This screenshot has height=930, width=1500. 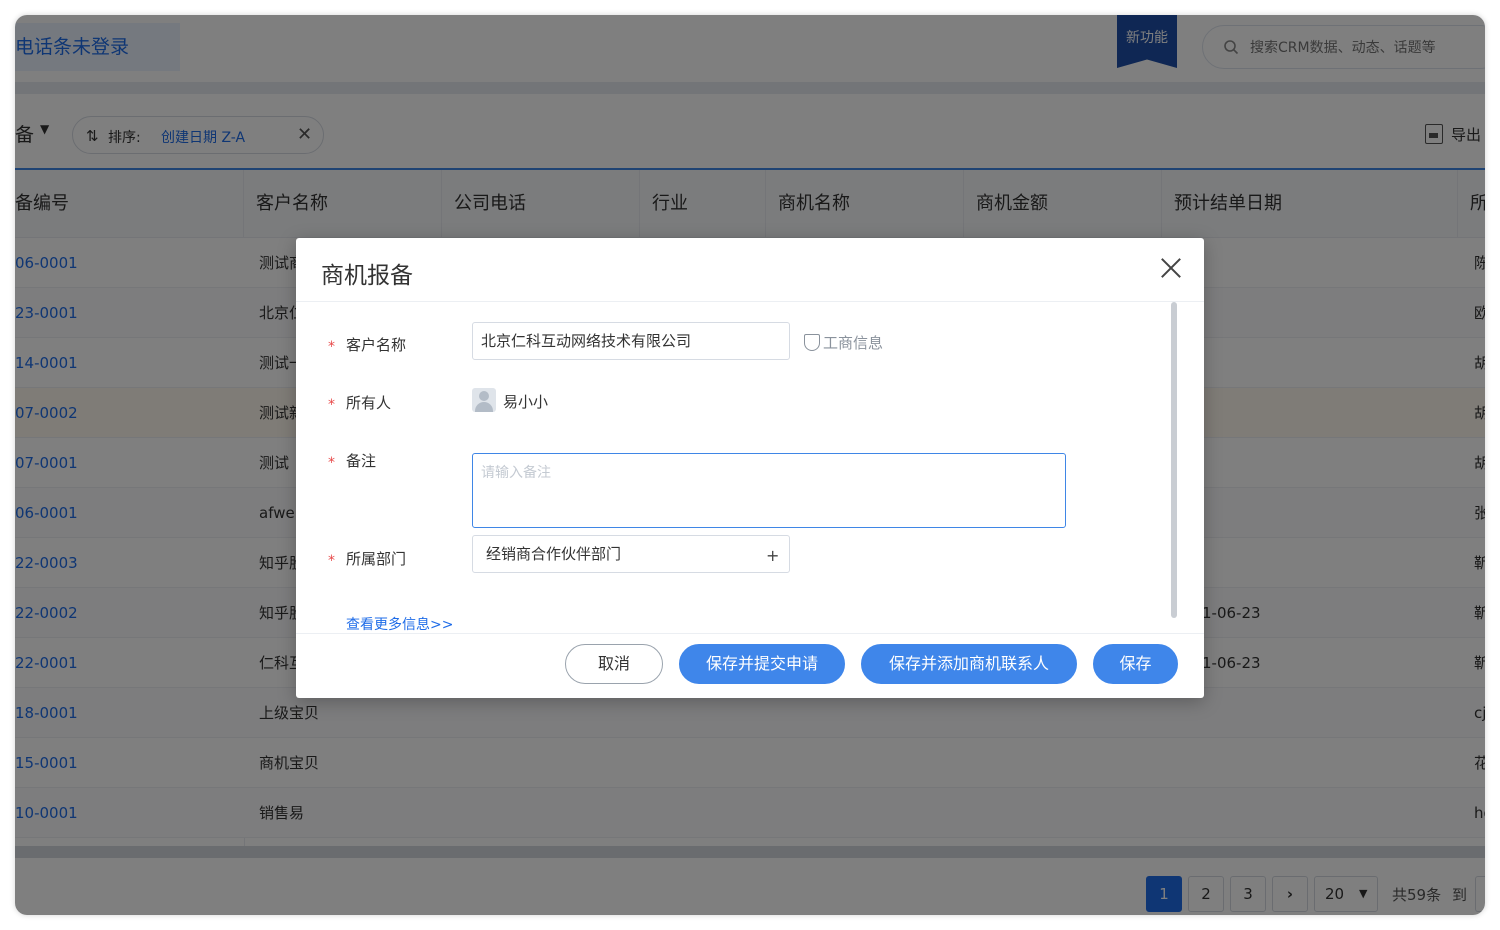 I want to click on avatar, so click(x=484, y=400).